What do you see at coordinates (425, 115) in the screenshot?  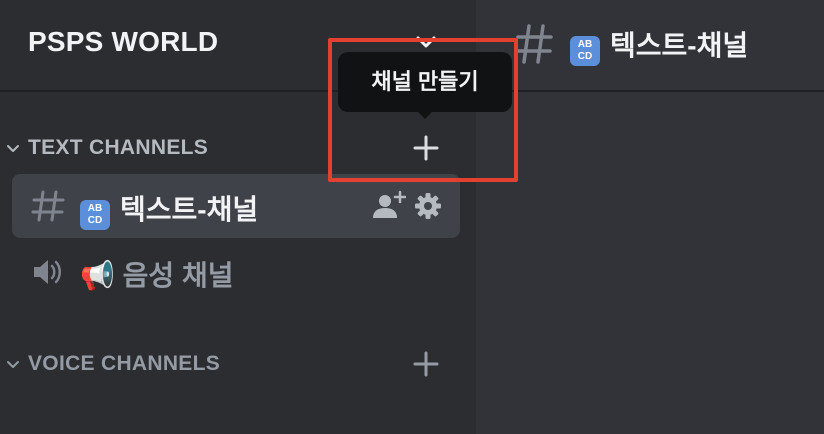 I see `tooltip-arrow` at bounding box center [425, 115].